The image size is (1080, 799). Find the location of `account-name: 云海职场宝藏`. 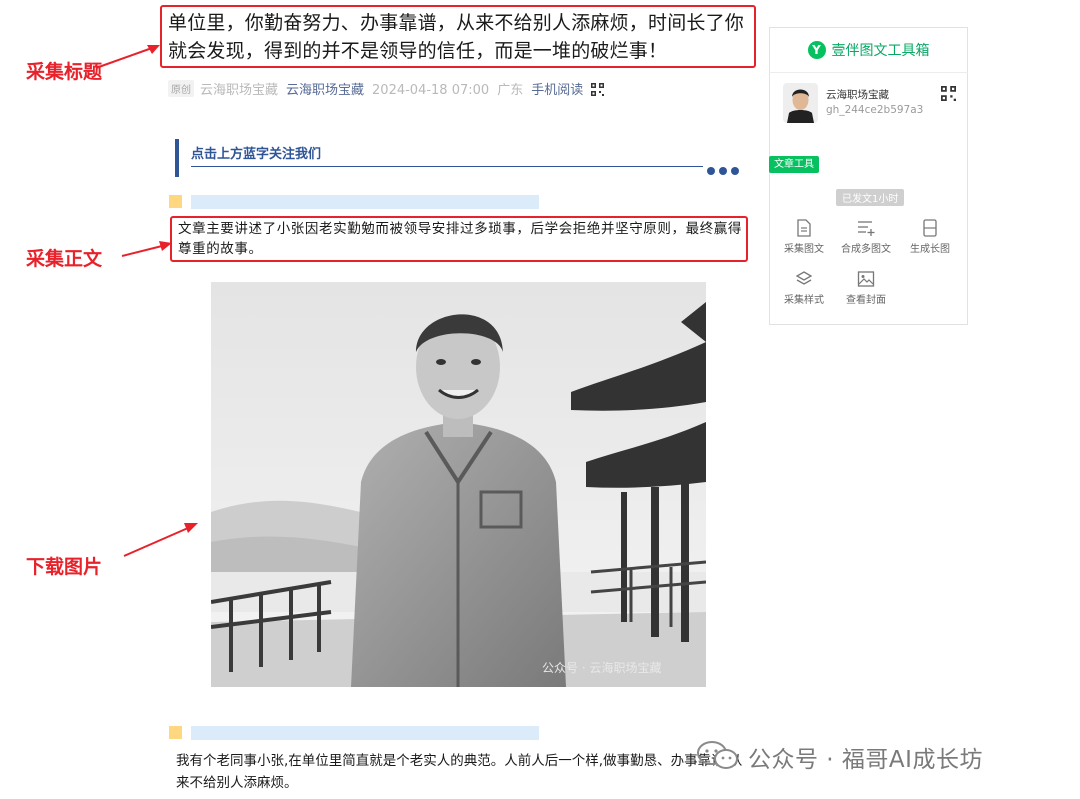

account-name: 云海职场宝藏 is located at coordinates (857, 95).